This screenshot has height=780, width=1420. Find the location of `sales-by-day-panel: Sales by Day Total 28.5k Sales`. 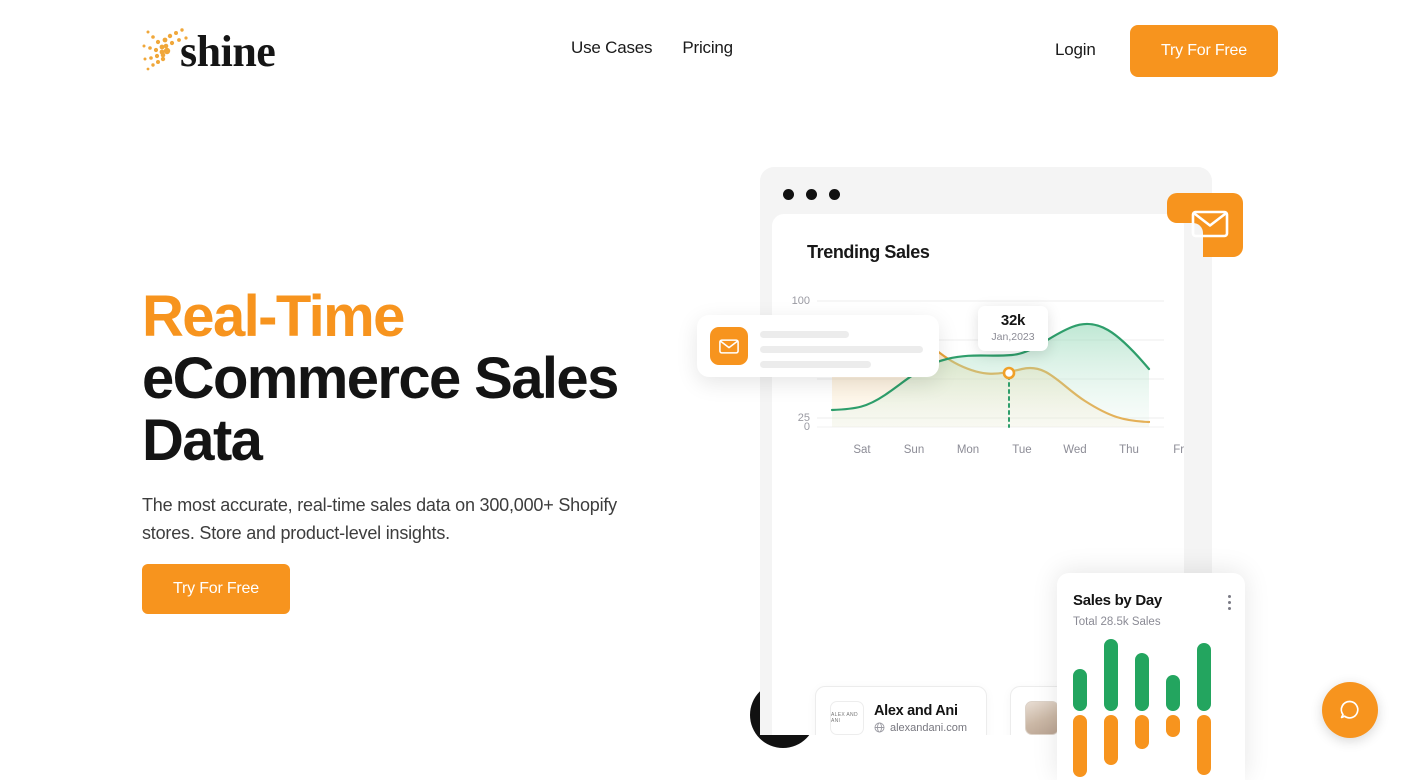

sales-by-day-panel: Sales by Day Total 28.5k Sales is located at coordinates (1151, 676).